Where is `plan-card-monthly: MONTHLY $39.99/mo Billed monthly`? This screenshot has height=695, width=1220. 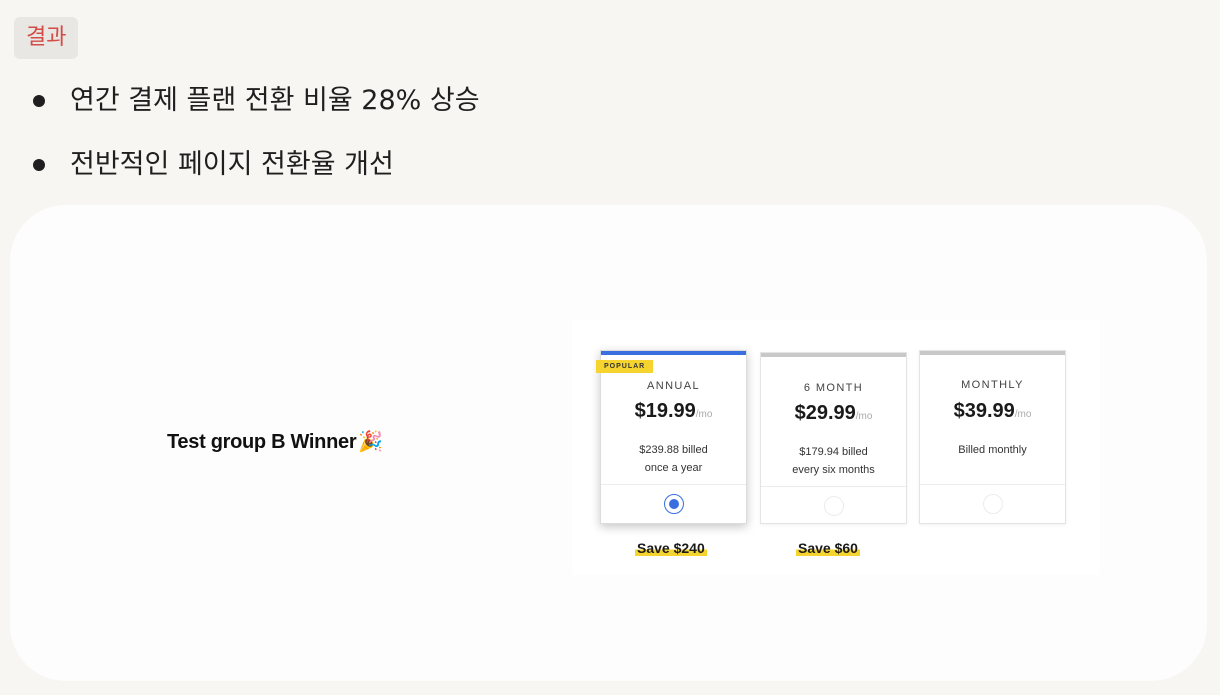
plan-card-monthly: MONTHLY $39.99/mo Billed monthly is located at coordinates (992, 437).